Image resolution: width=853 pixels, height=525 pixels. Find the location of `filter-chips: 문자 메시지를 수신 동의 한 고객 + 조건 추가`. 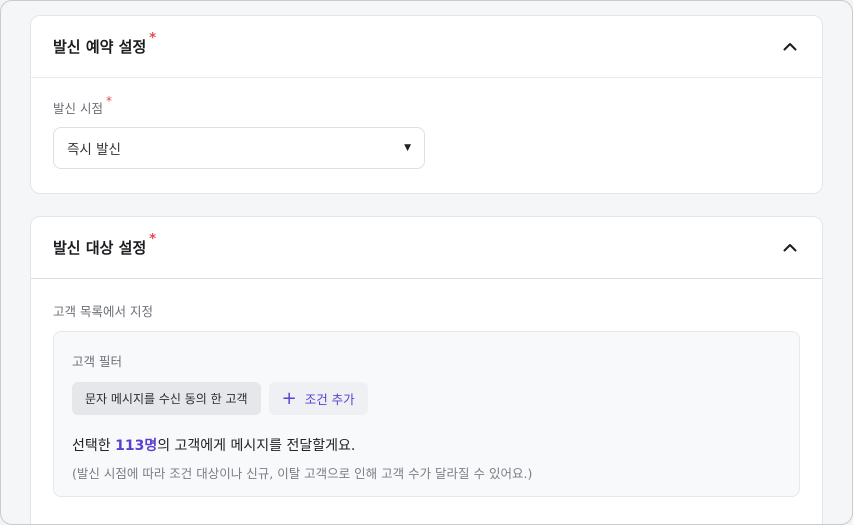

filter-chips: 문자 메시지를 수신 동의 한 고객 + 조건 추가 is located at coordinates (426, 398).